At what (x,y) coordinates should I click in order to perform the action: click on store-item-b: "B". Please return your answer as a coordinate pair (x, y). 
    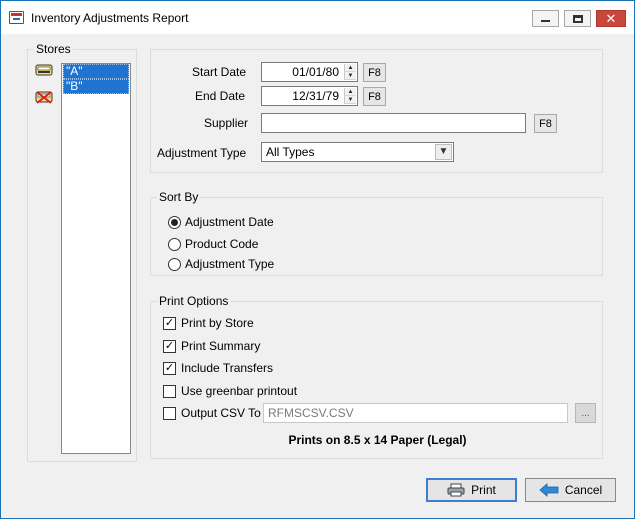
    Looking at the image, I should click on (96, 86).